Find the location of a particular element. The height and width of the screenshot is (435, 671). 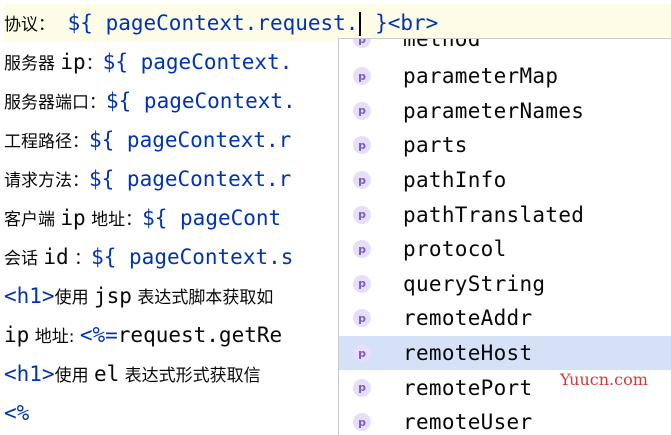

el-close: } is located at coordinates (375, 23).